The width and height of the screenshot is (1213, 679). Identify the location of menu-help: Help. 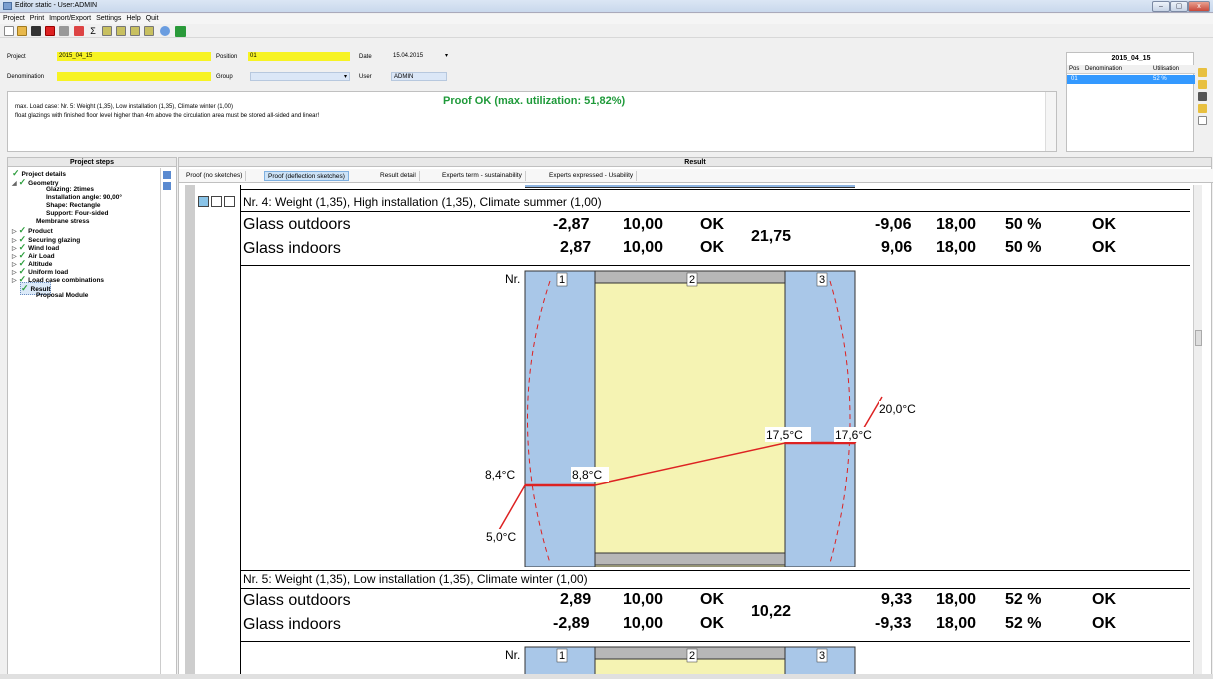
(133, 19).